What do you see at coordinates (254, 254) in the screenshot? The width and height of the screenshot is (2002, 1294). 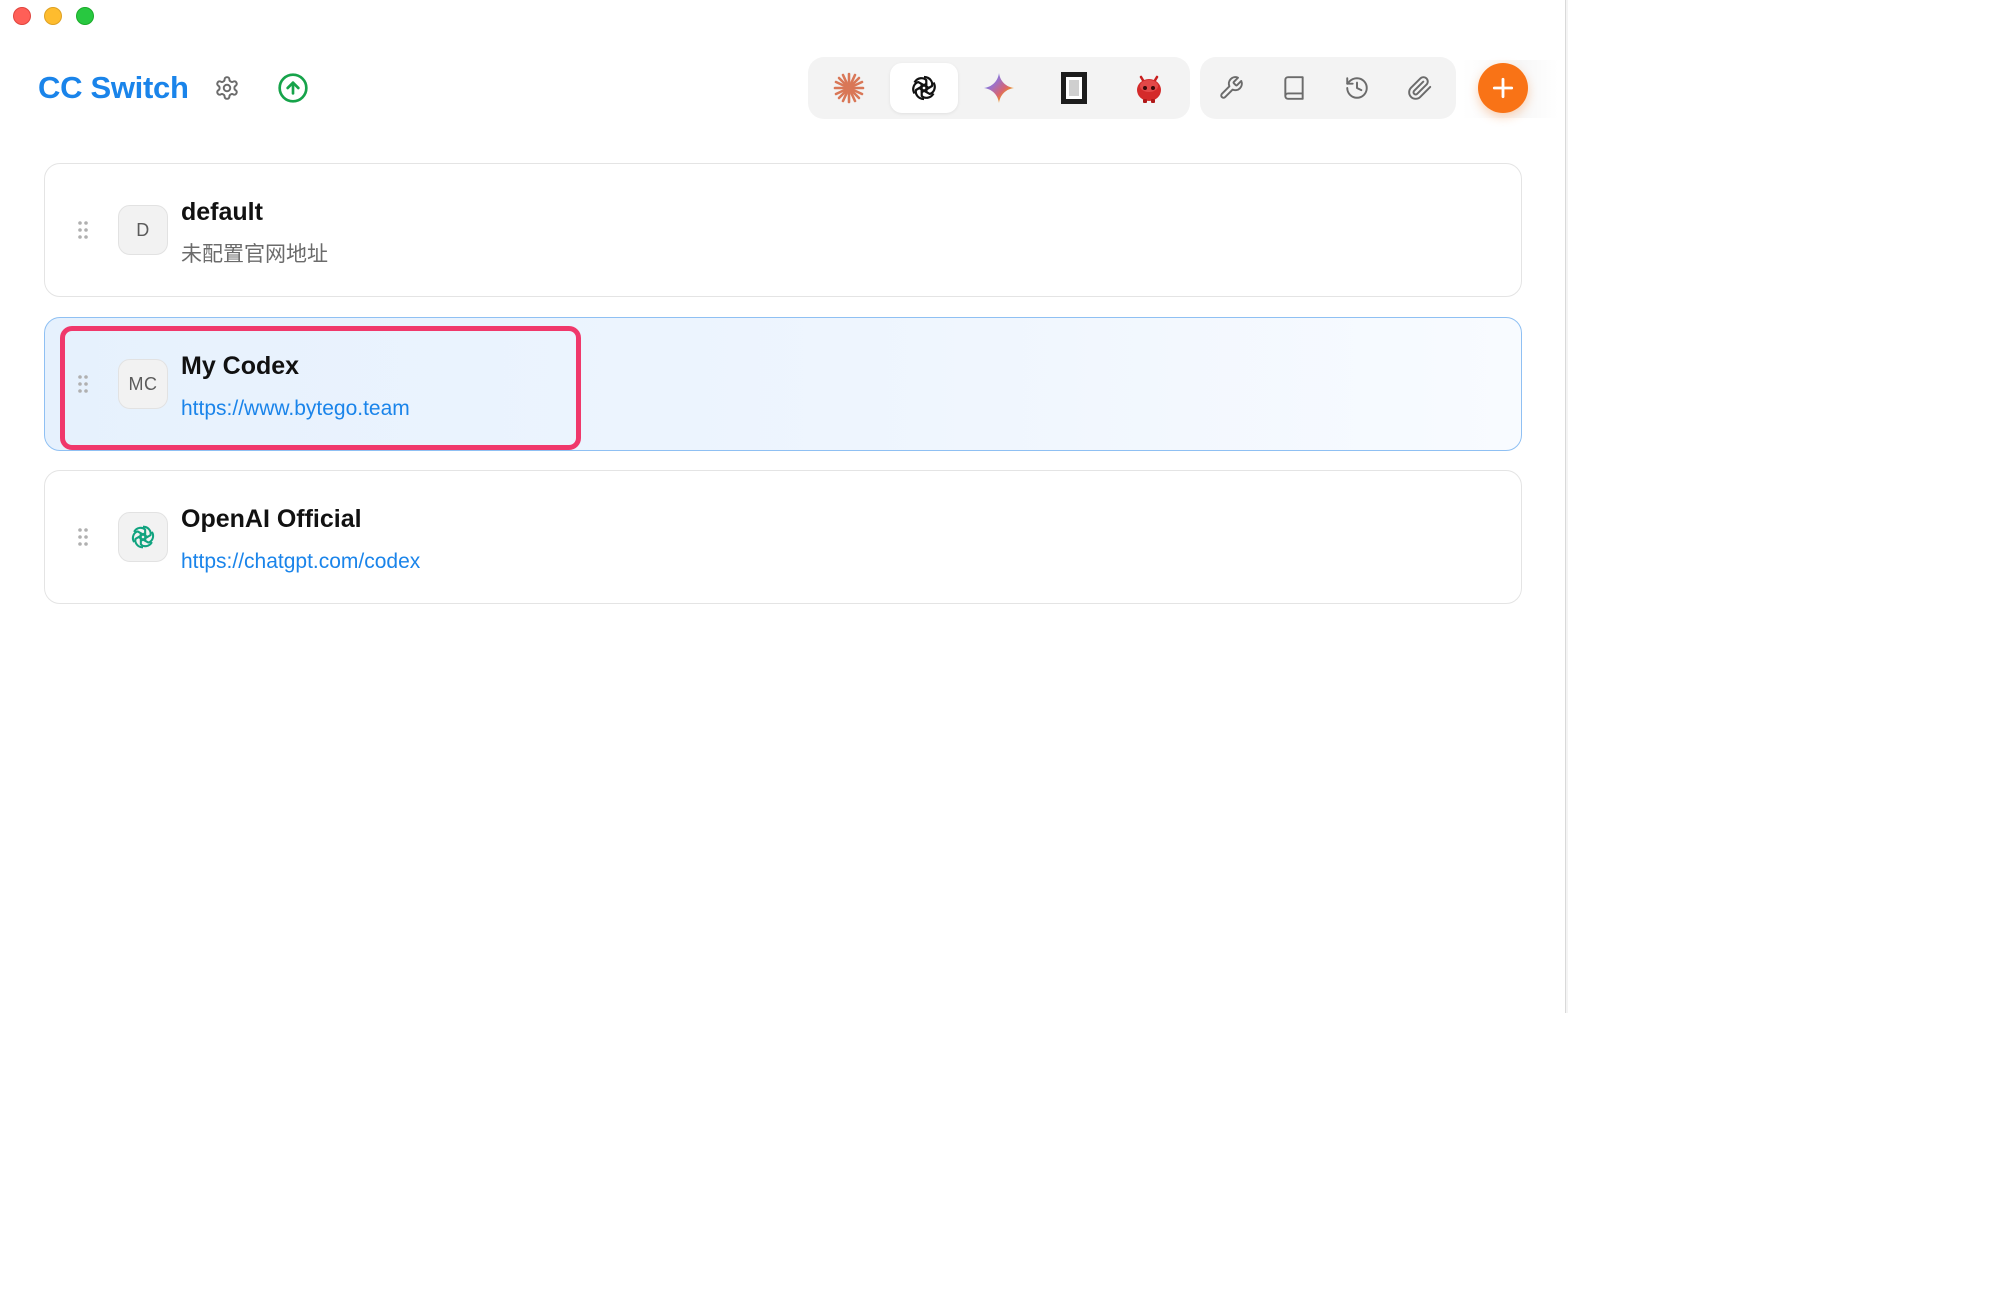 I see `provider-url-placeholder: 未配置官网地址` at bounding box center [254, 254].